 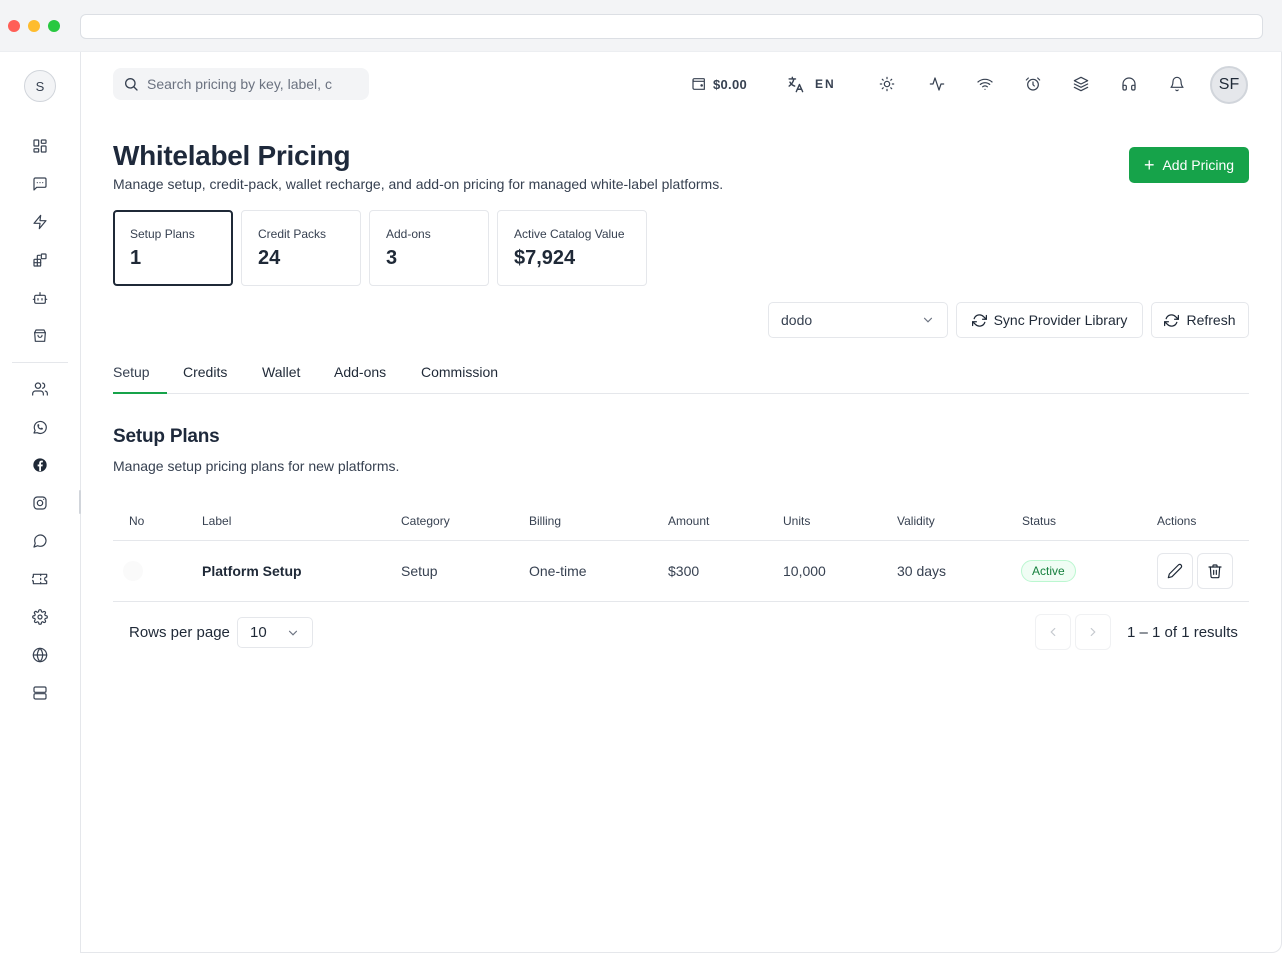 I want to click on row-units: 10,000, so click(x=804, y=571).